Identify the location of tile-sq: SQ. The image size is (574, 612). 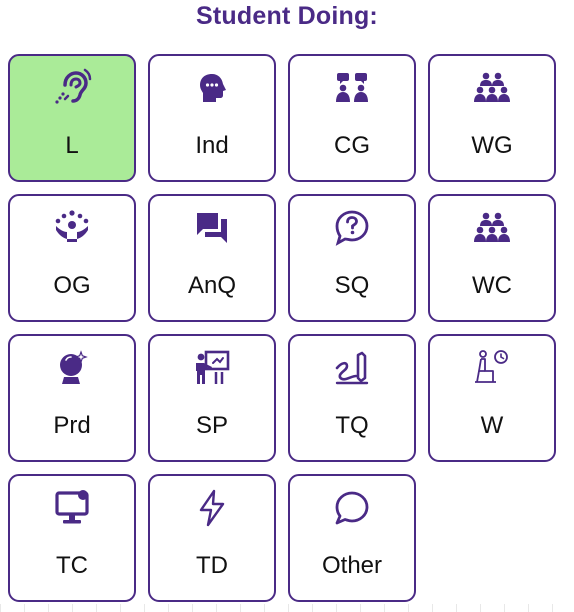
(352, 258).